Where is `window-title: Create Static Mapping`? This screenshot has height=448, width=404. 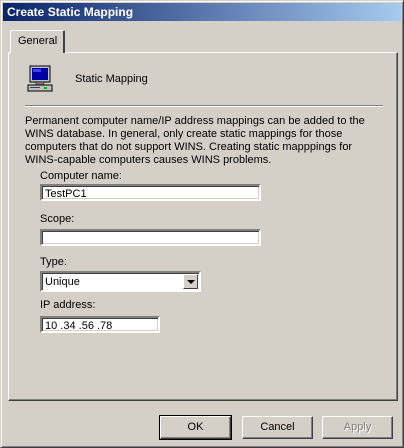
window-title: Create Static Mapping is located at coordinates (70, 12).